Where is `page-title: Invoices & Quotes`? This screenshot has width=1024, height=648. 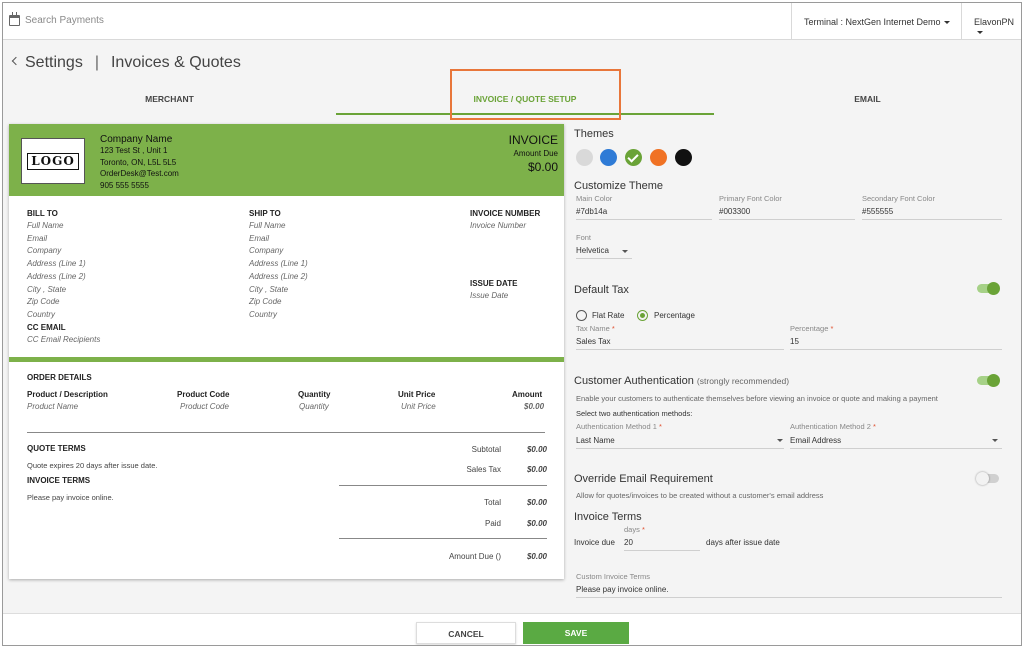
page-title: Invoices & Quotes is located at coordinates (175, 62).